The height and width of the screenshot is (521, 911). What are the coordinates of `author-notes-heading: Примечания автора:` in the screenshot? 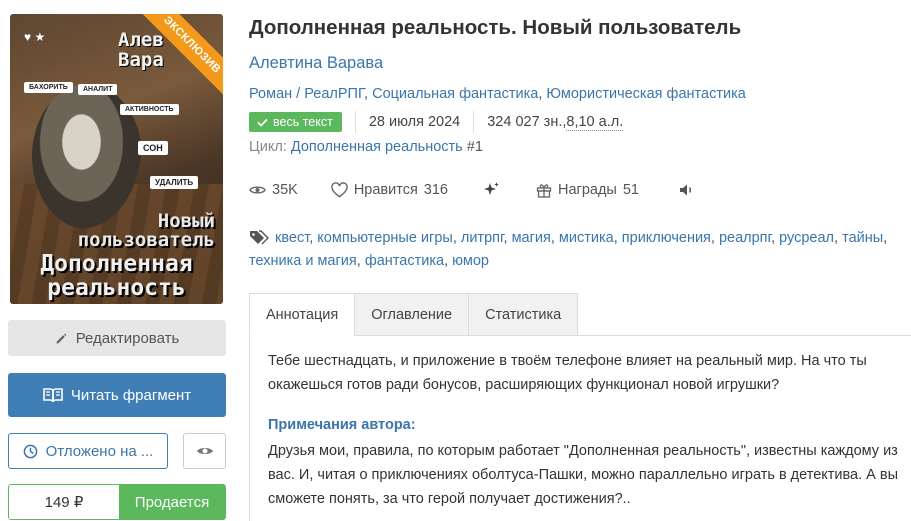 It's located at (342, 425).